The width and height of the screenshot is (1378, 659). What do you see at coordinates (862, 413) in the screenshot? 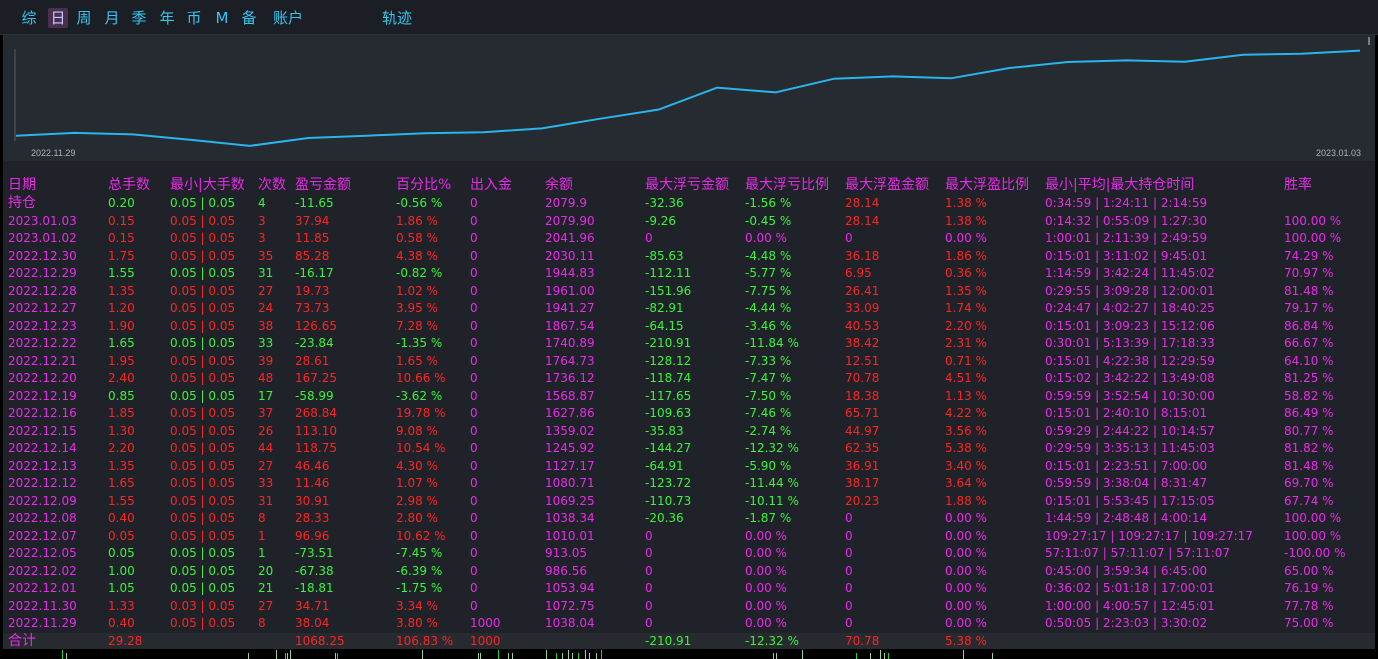
I see `col-max-float-profit: 65.71` at bounding box center [862, 413].